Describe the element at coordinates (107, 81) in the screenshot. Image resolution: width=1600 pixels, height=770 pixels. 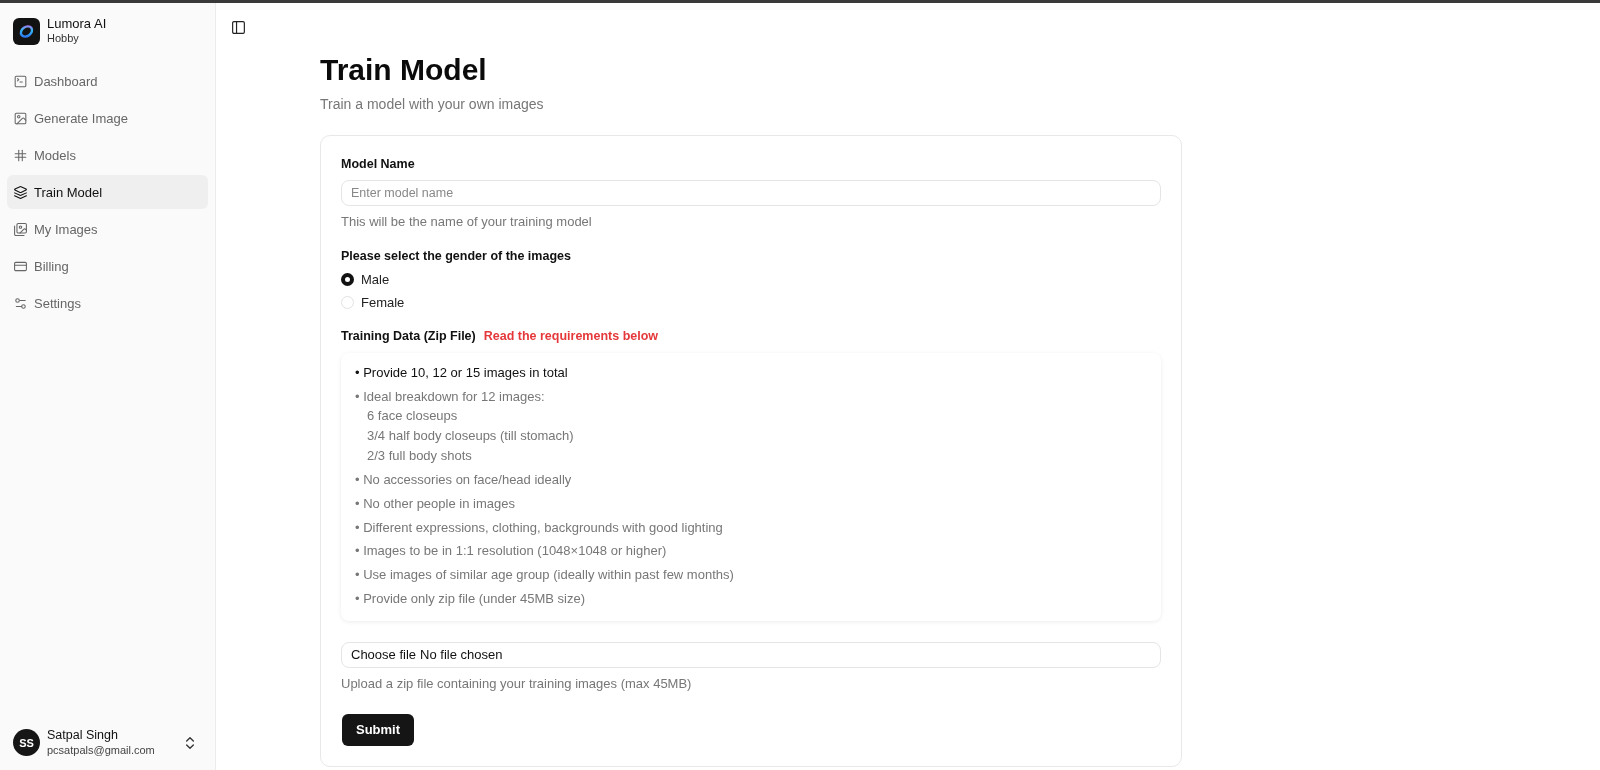
I see `sidebar-nav-item: Dashboard` at that location.